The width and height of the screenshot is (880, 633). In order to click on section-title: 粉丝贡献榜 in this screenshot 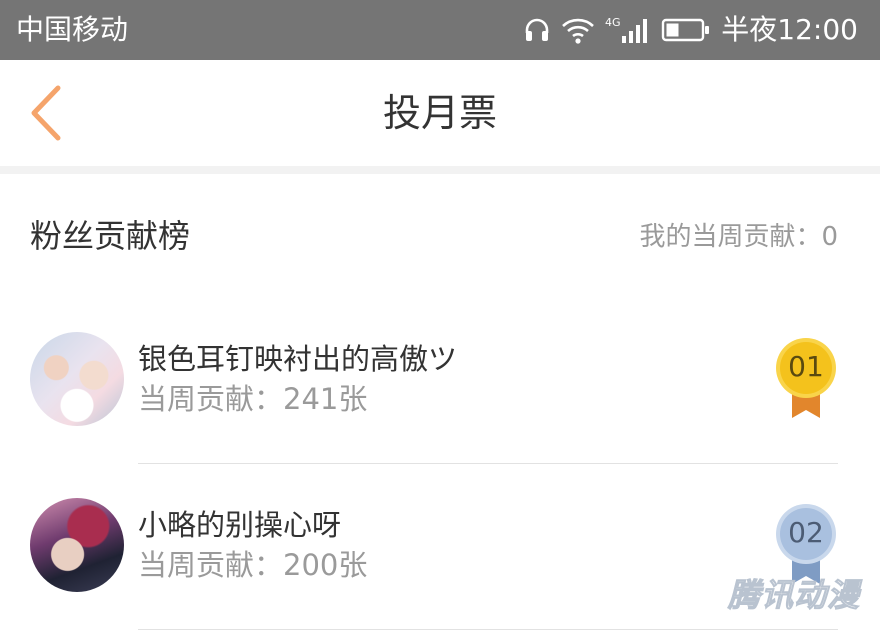, I will do `click(110, 236)`.